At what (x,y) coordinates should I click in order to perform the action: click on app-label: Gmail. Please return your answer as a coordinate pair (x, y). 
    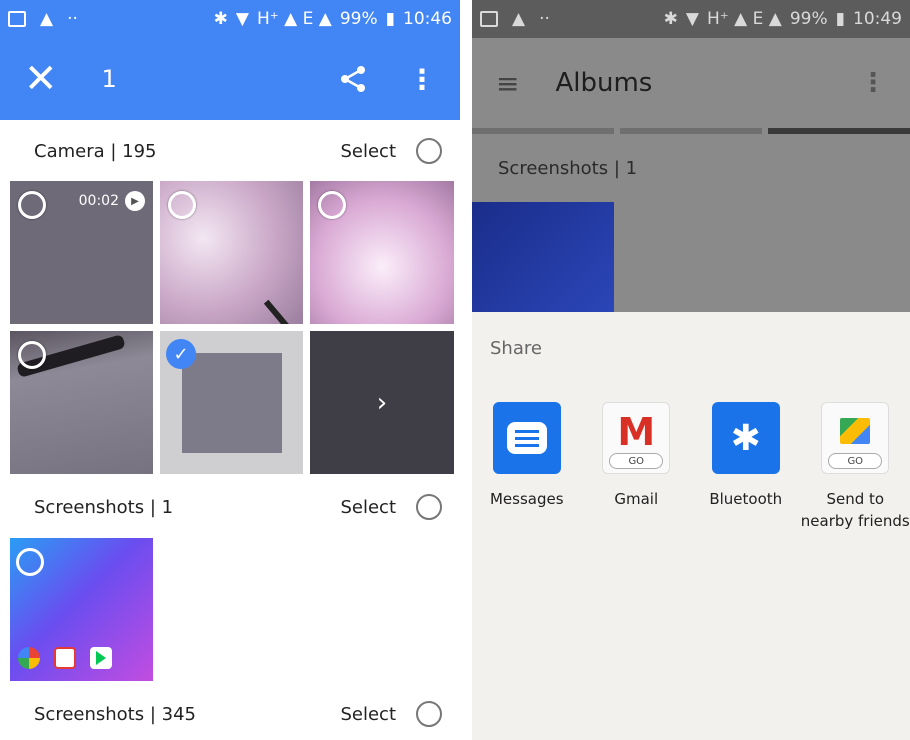
    Looking at the image, I should click on (636, 499).